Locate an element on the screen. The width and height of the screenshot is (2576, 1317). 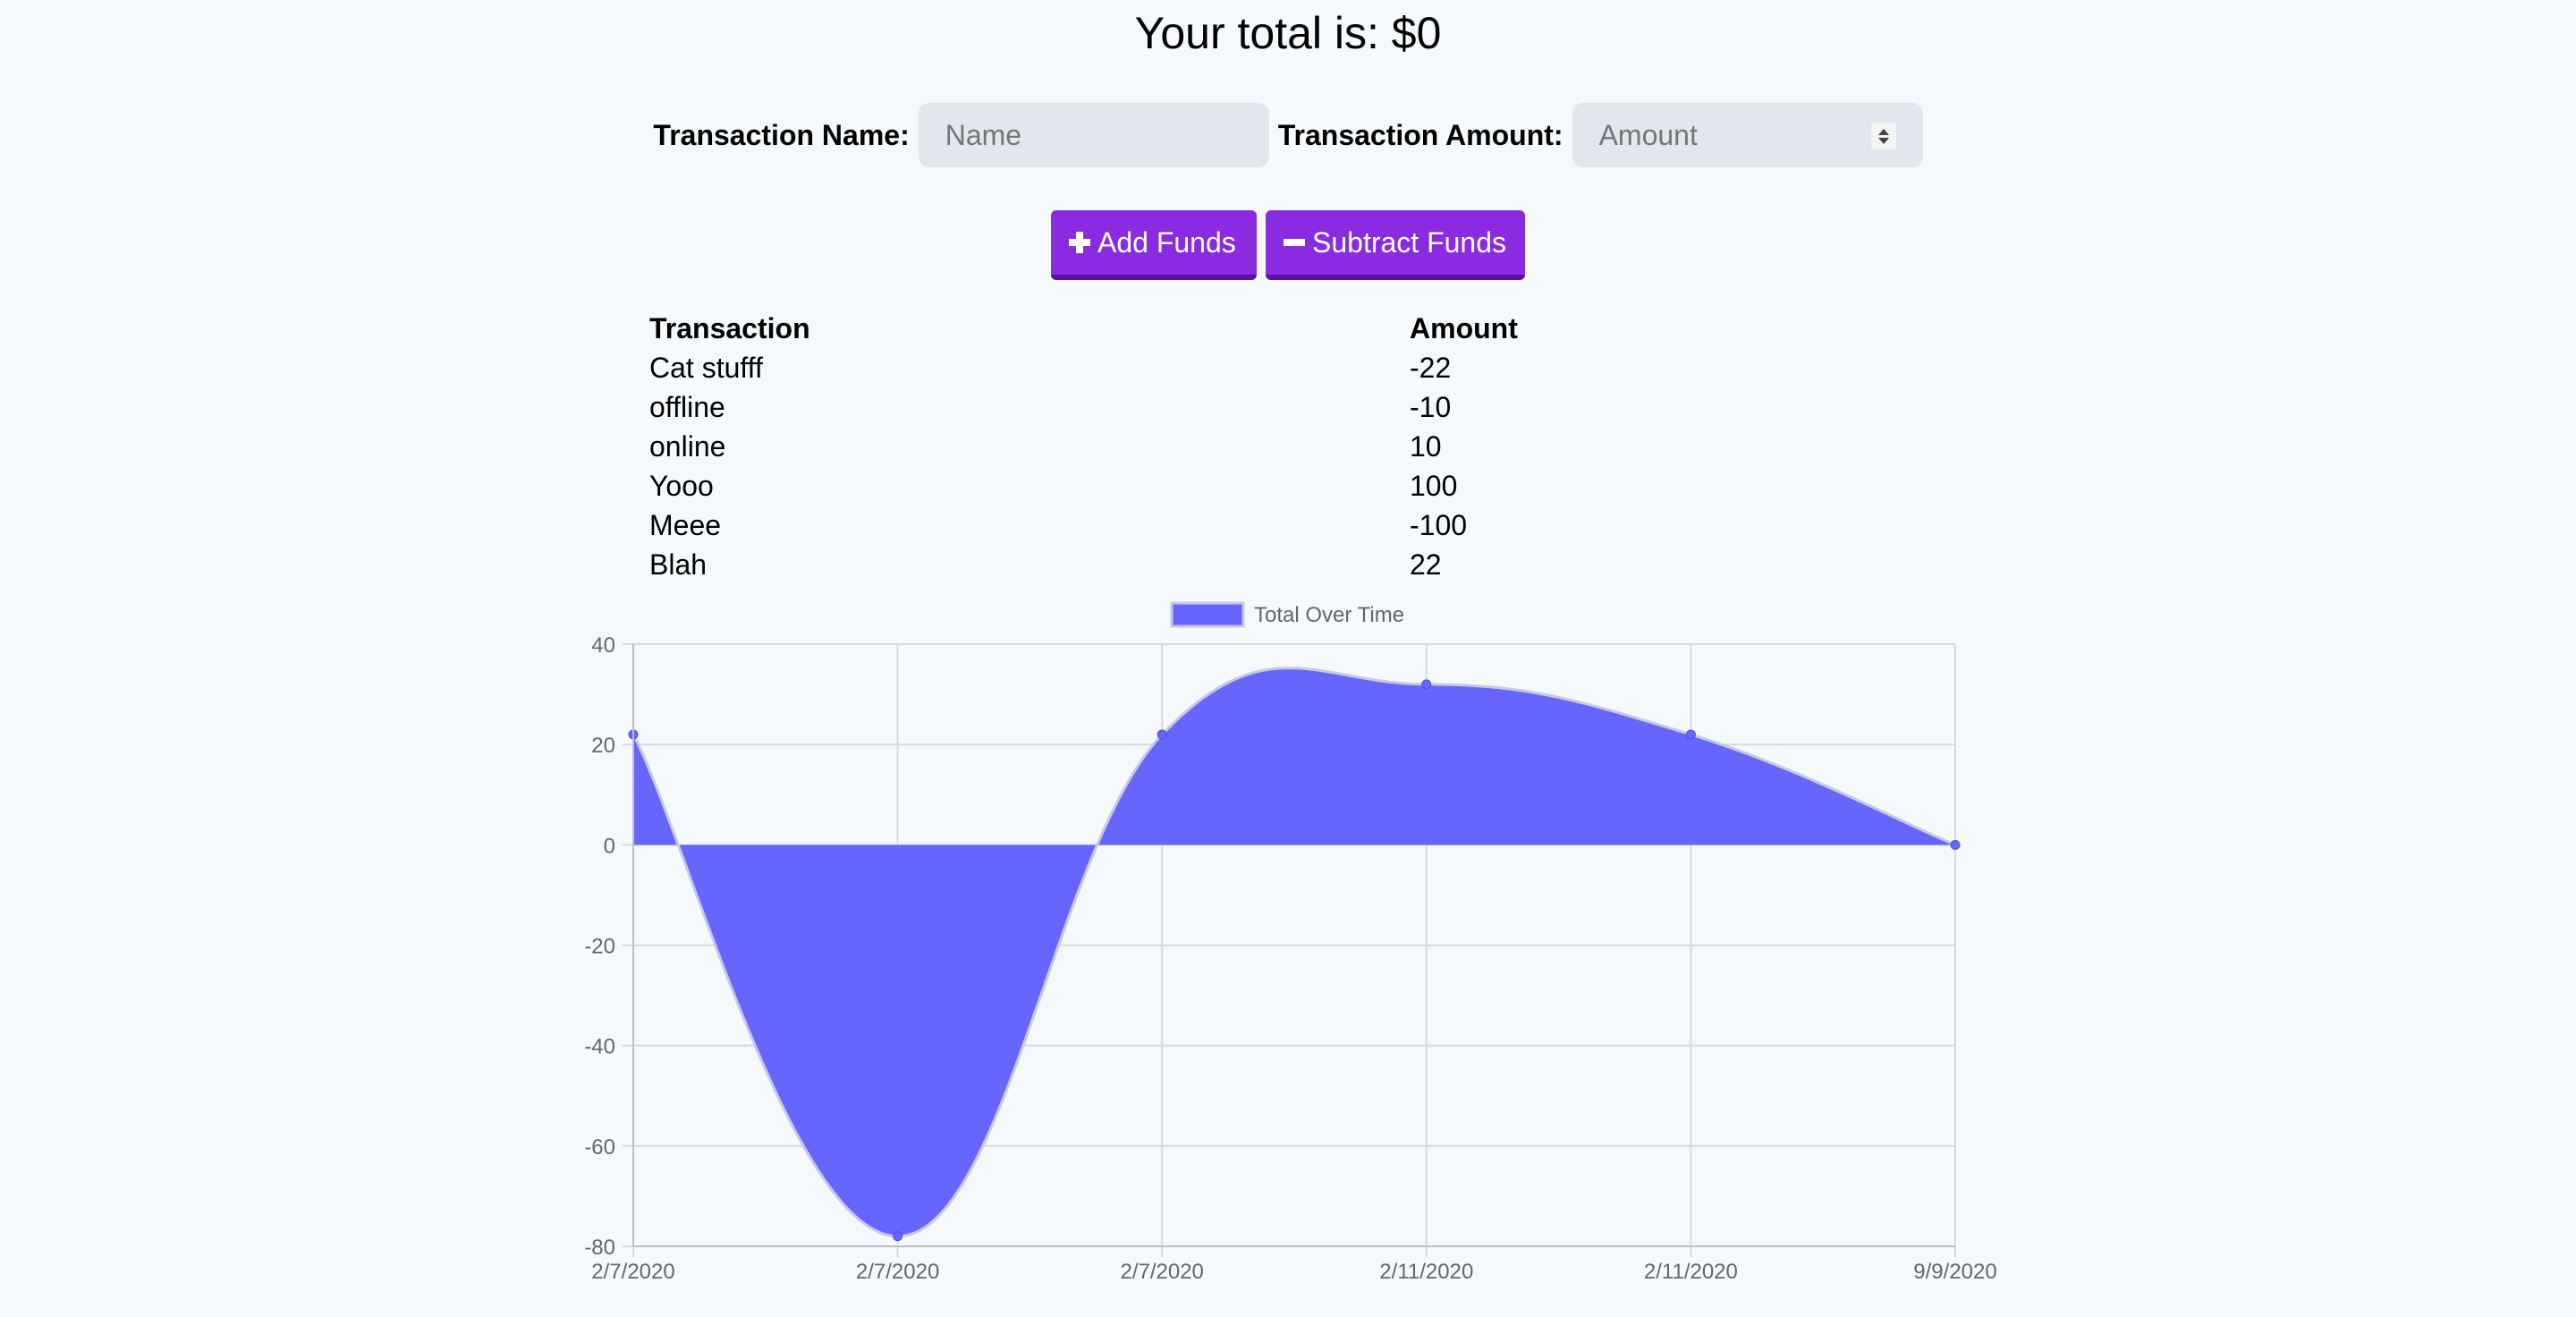
table-row: offline -10 is located at coordinates (1083, 407).